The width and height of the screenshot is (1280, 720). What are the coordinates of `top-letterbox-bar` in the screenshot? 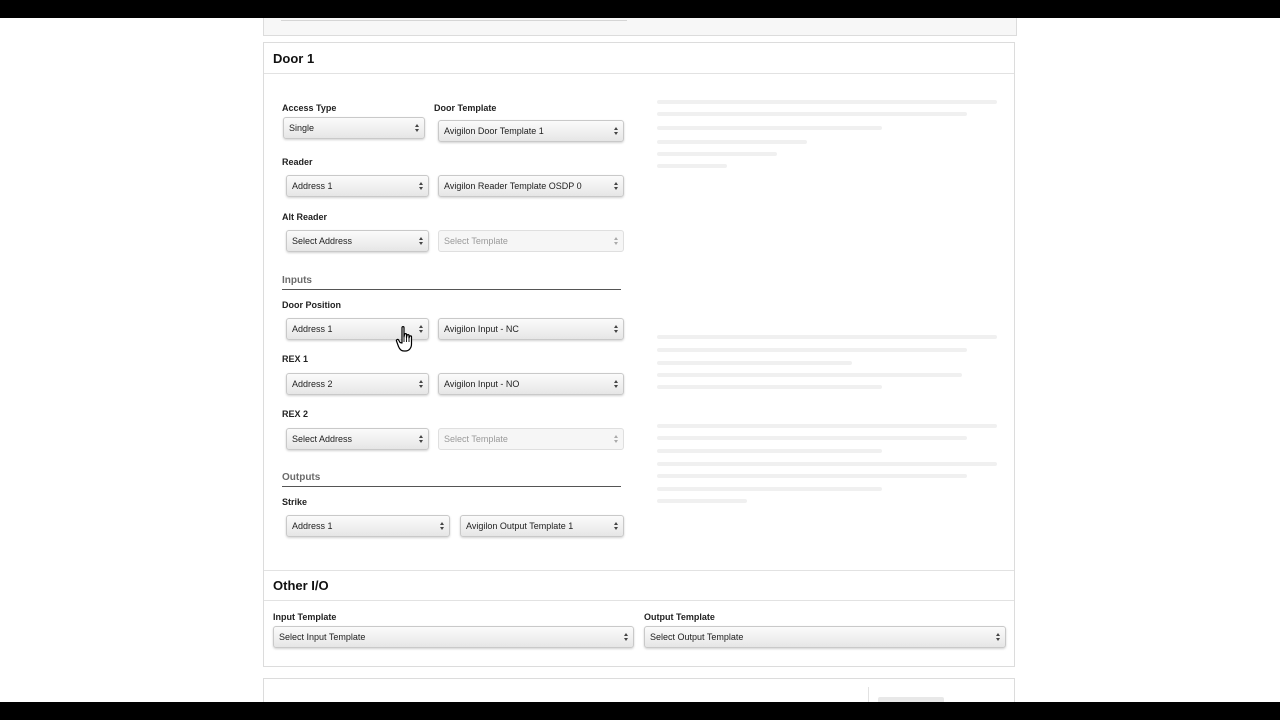 It's located at (640, 9).